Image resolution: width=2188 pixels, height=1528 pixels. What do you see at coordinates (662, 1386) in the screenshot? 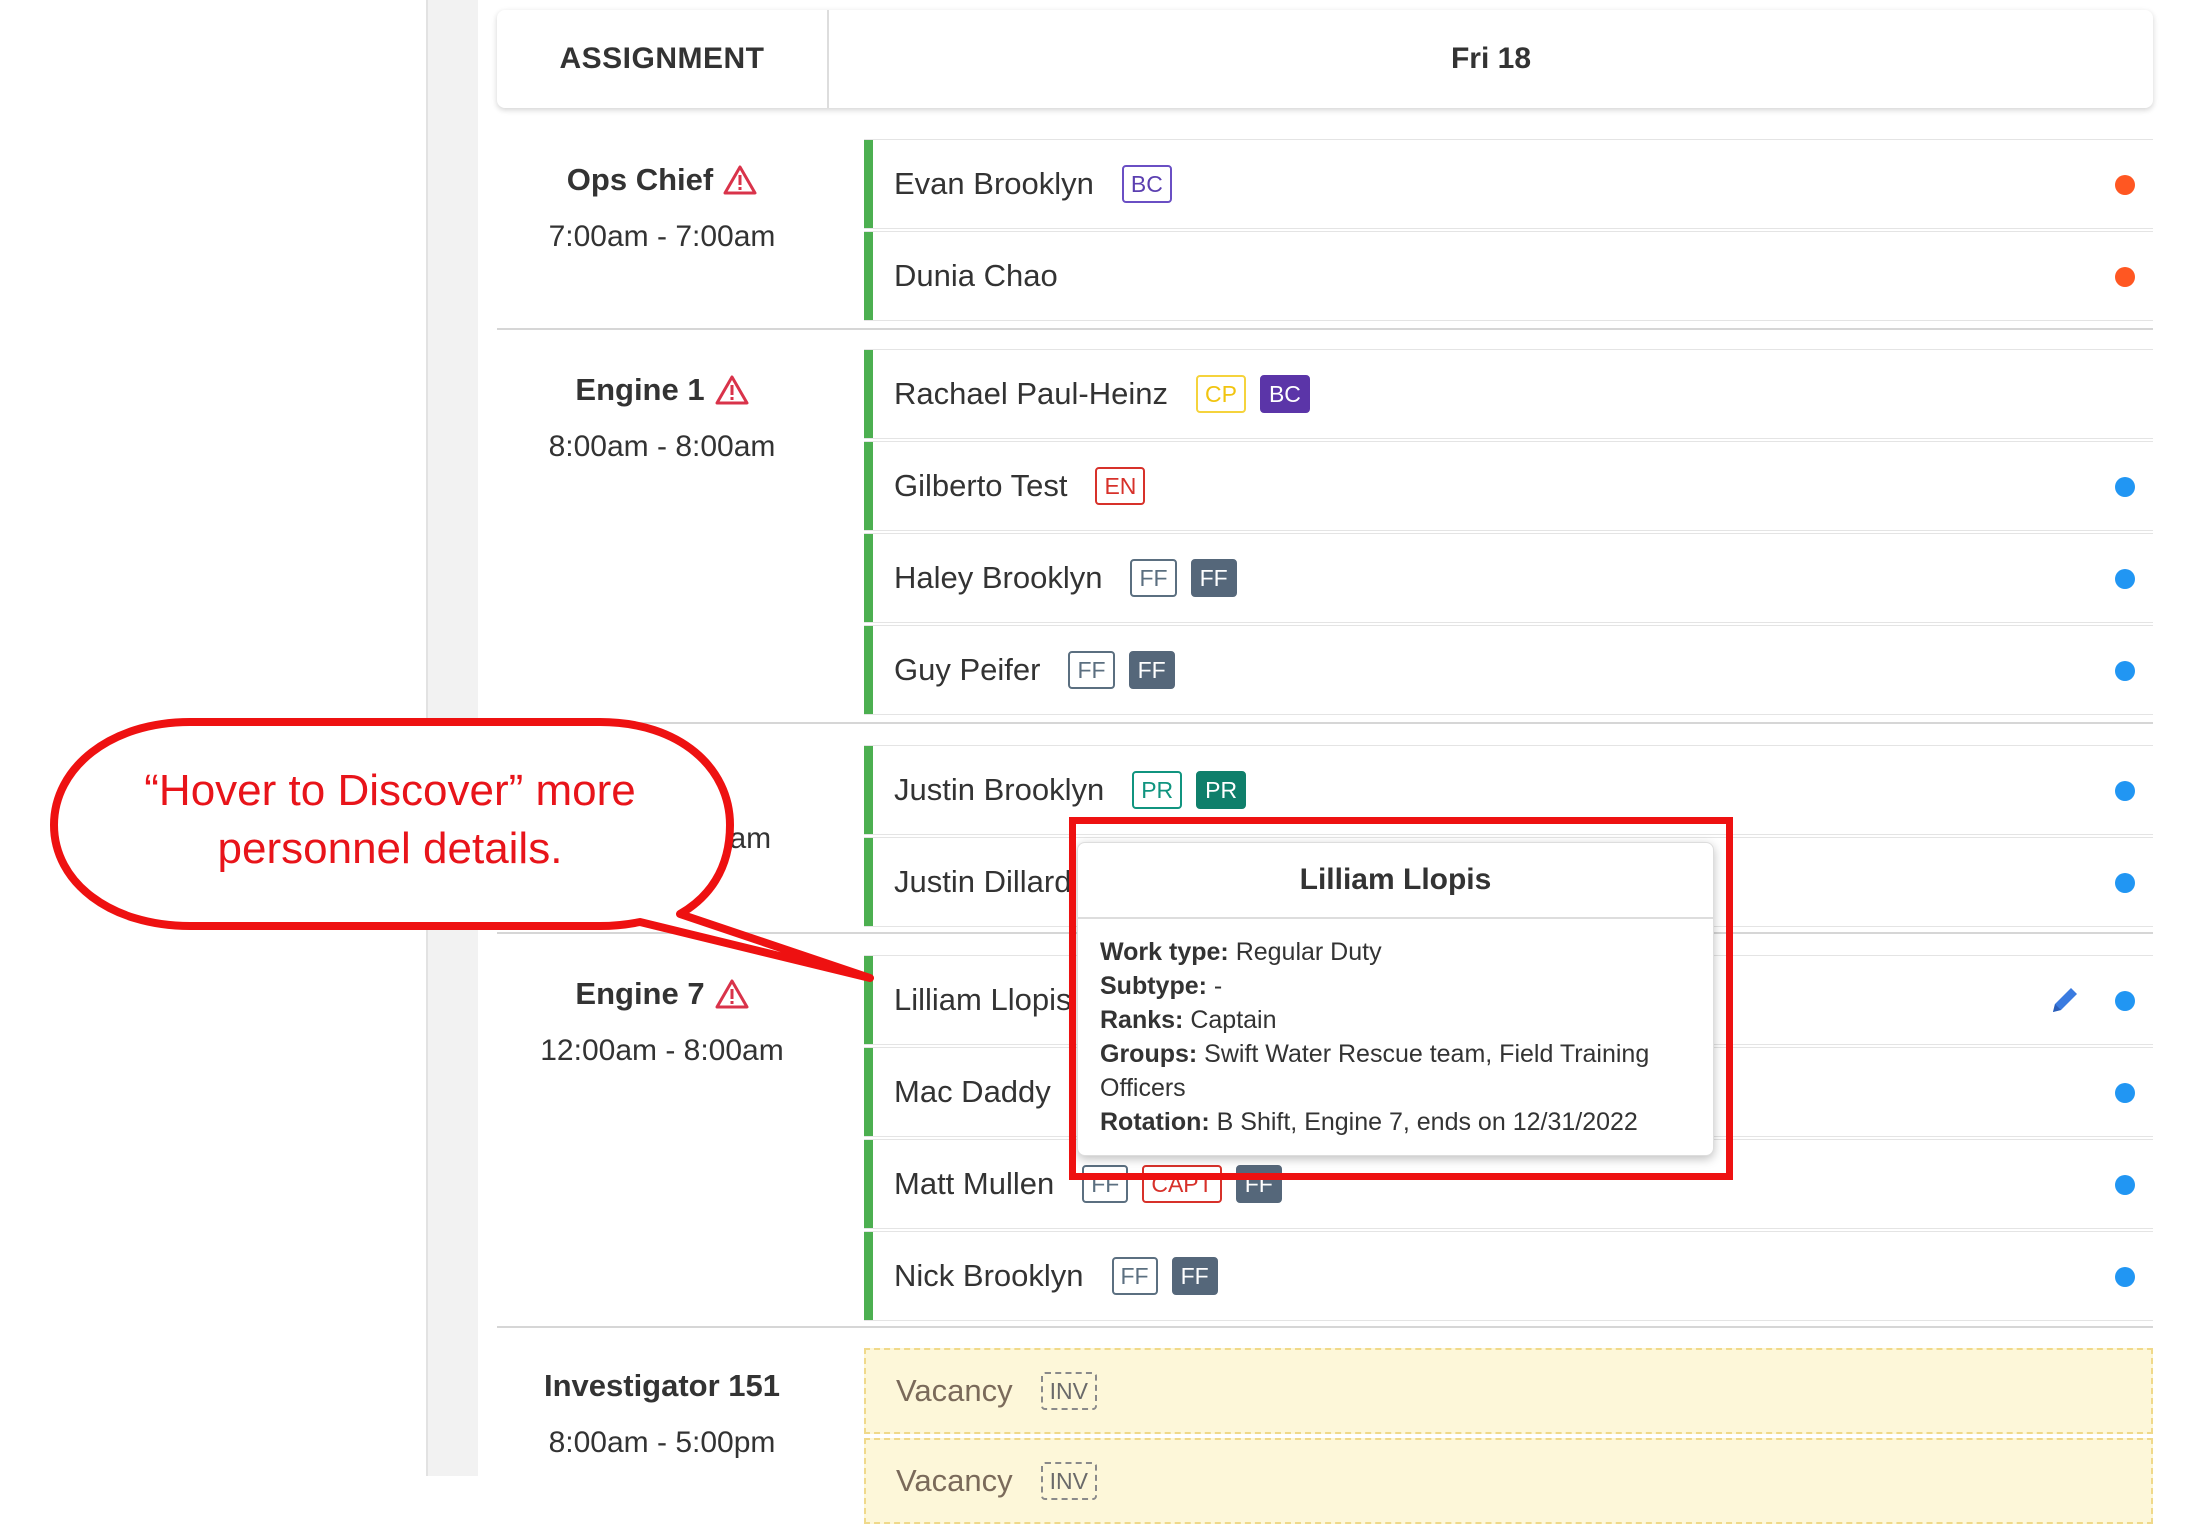
I see `assignment-name: Investigator 151` at bounding box center [662, 1386].